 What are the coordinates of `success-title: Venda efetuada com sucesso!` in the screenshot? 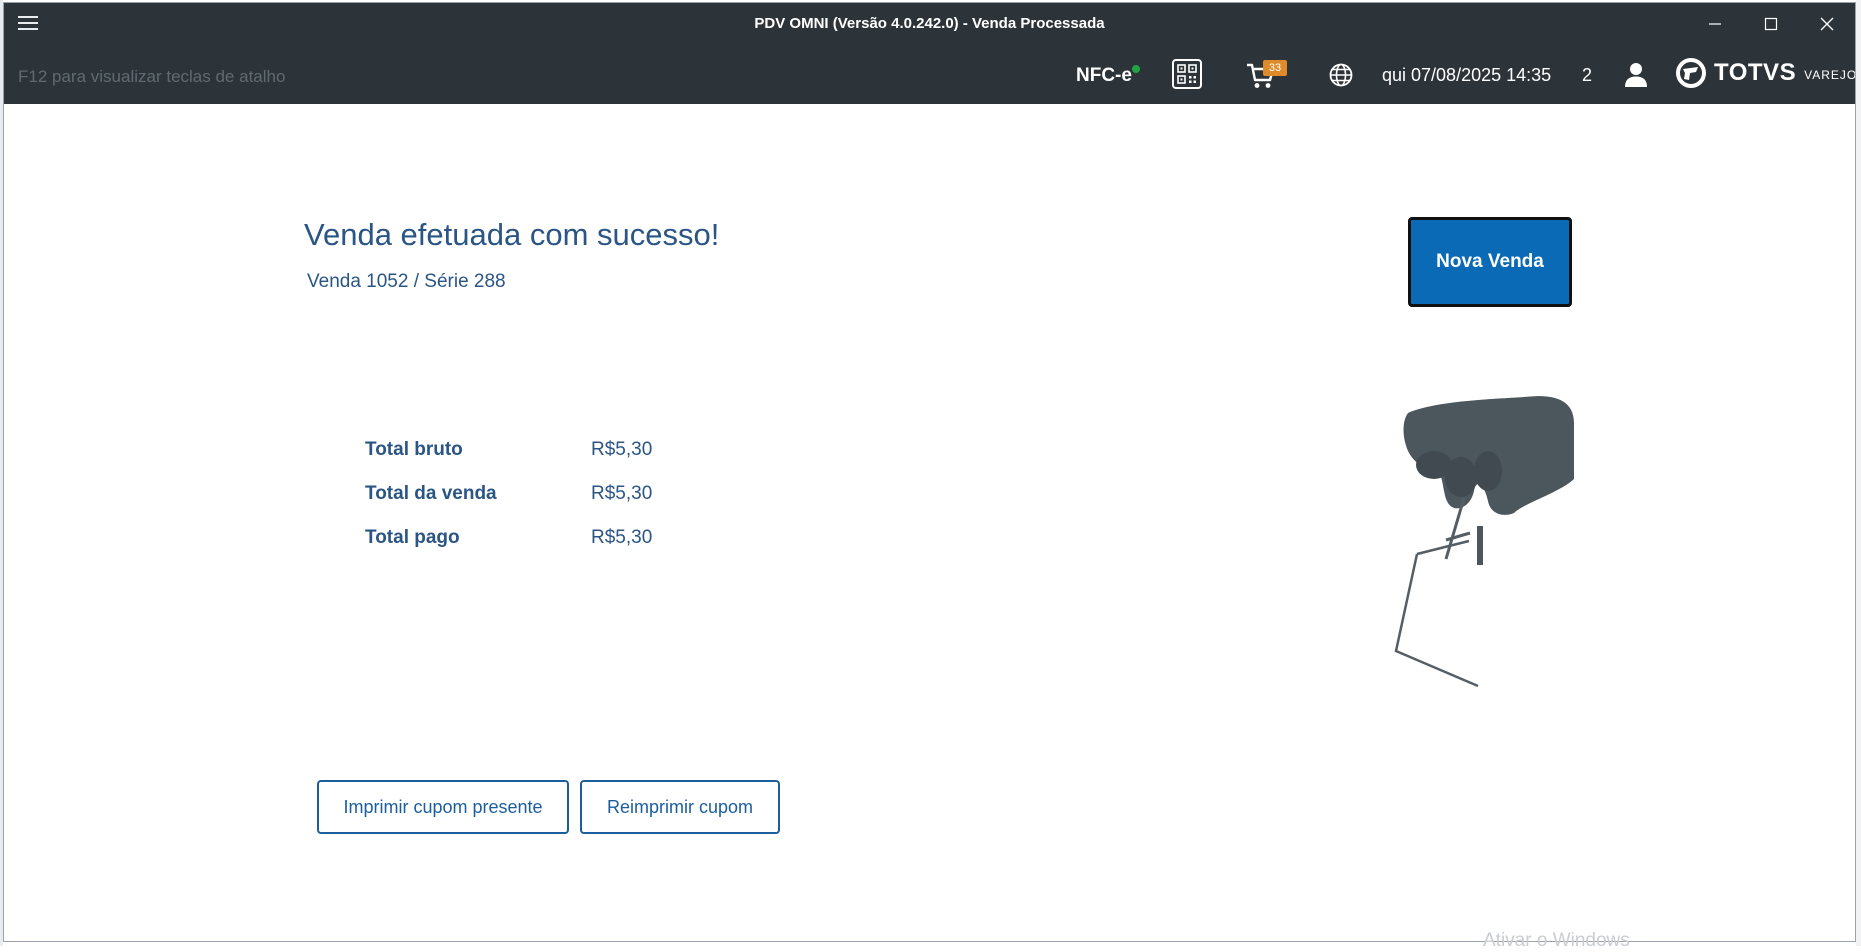 It's located at (512, 234).